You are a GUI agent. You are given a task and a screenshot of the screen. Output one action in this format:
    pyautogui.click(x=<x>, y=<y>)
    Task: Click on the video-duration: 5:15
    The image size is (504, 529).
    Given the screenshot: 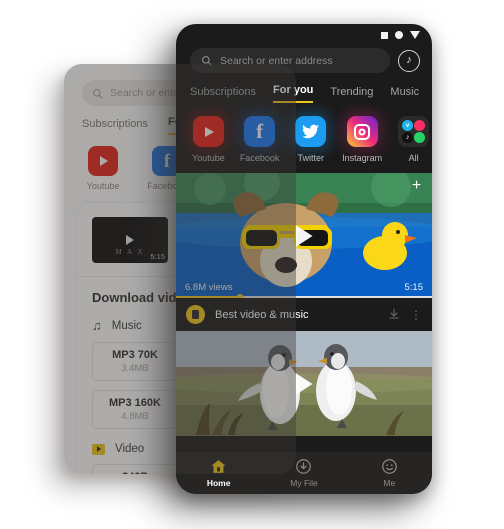 What is the action you would take?
    pyautogui.click(x=414, y=287)
    